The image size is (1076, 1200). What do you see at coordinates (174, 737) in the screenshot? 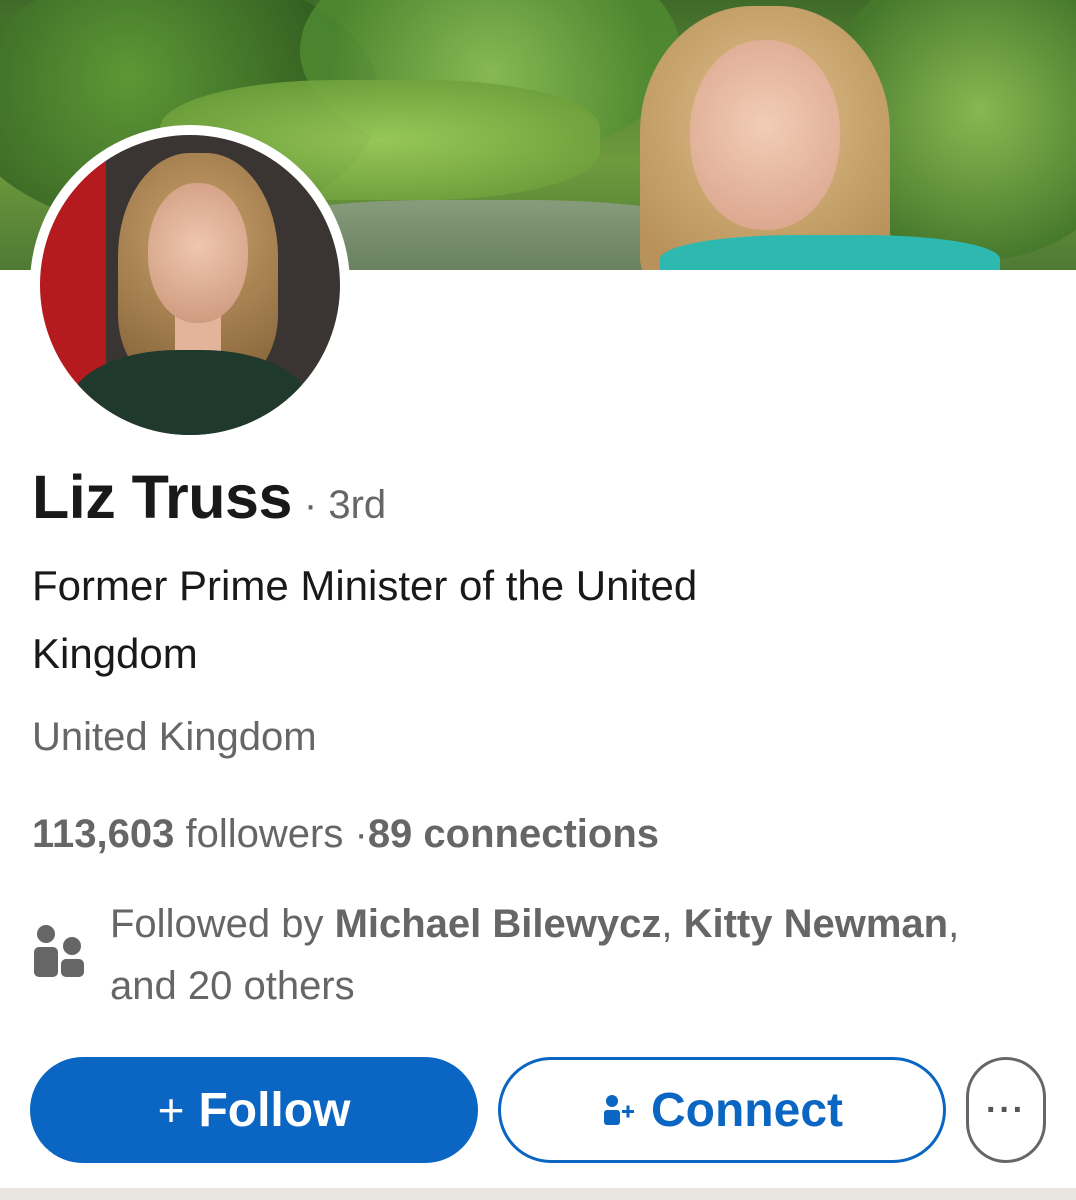
I see `profile-location: United Kingdom` at bounding box center [174, 737].